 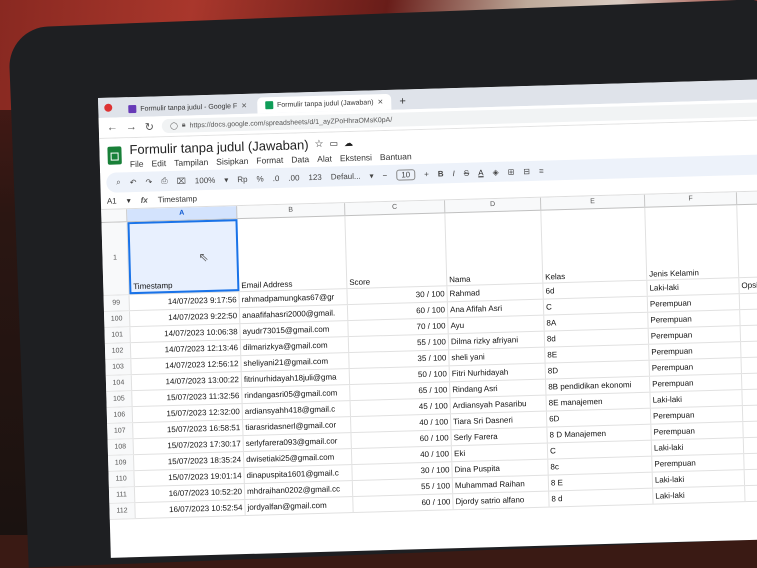 I want to click on cell-nama: sheli yani, so click(x=497, y=356).